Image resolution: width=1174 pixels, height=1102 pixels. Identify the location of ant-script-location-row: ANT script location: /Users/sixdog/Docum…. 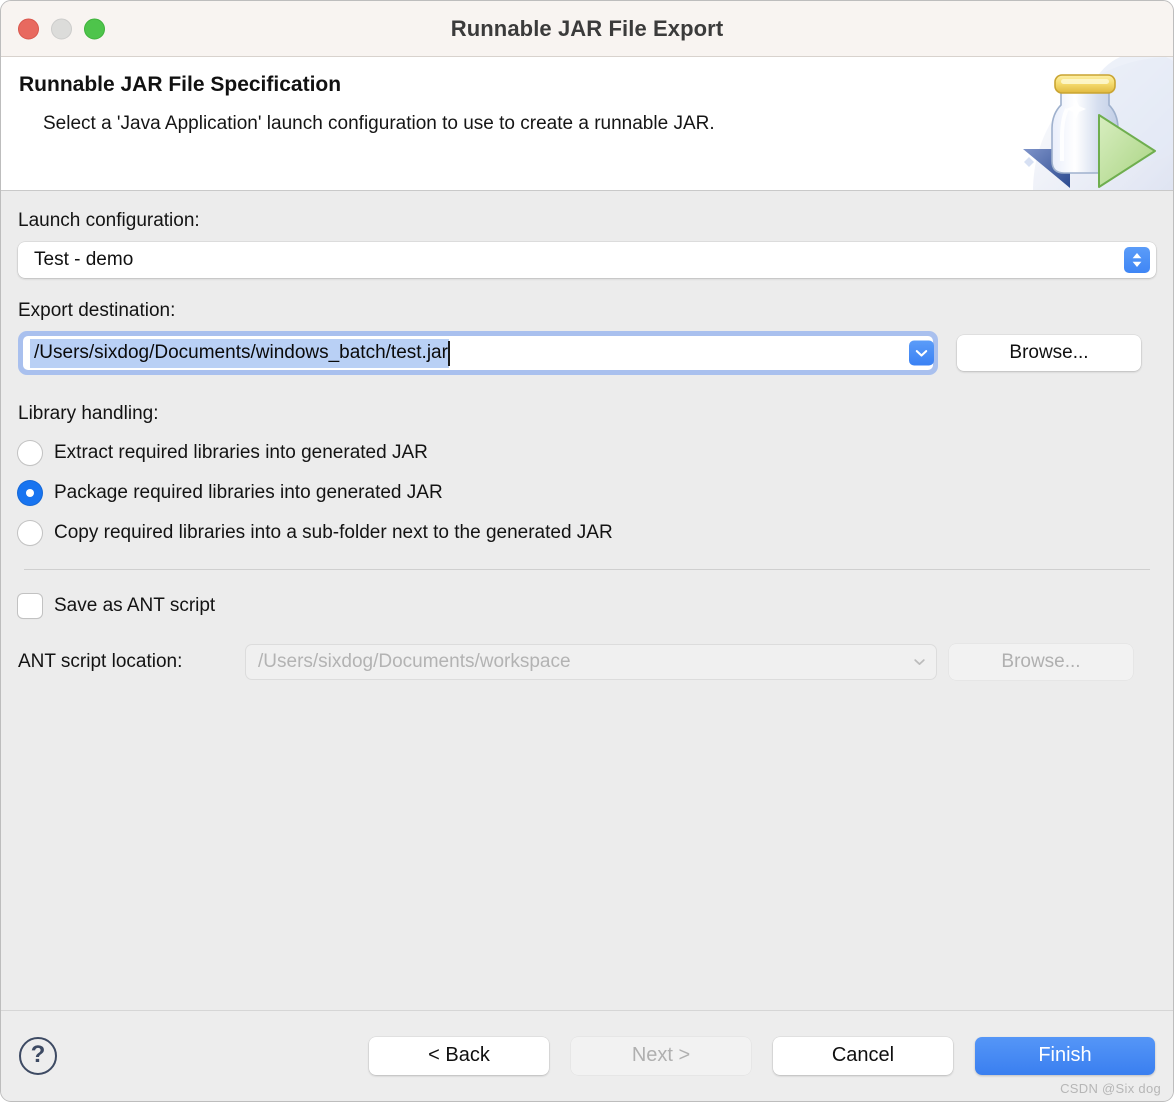
(587, 662).